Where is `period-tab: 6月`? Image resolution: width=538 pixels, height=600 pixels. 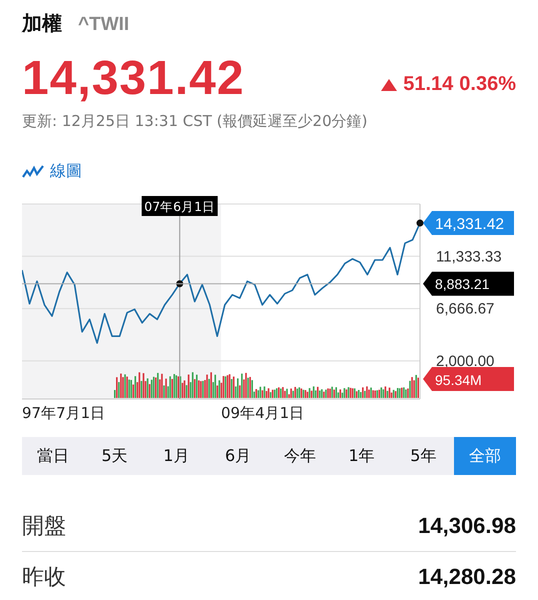 period-tab: 6月 is located at coordinates (238, 456).